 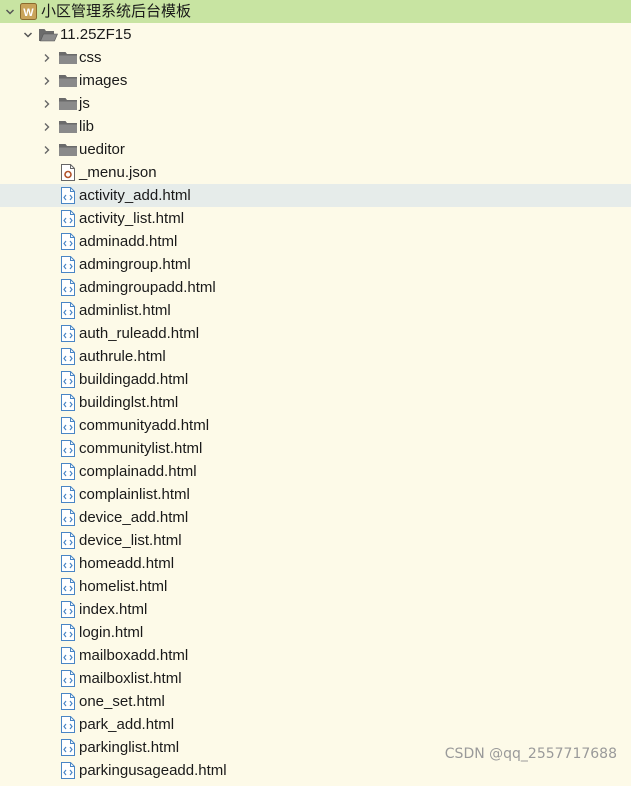 I want to click on tree-row-file: authrule.html, so click(x=315, y=356).